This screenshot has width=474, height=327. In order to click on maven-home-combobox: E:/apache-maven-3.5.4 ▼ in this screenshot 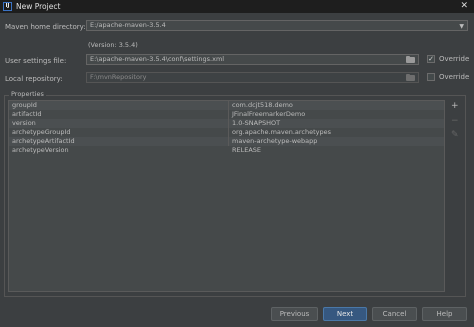, I will do `click(277, 25)`.